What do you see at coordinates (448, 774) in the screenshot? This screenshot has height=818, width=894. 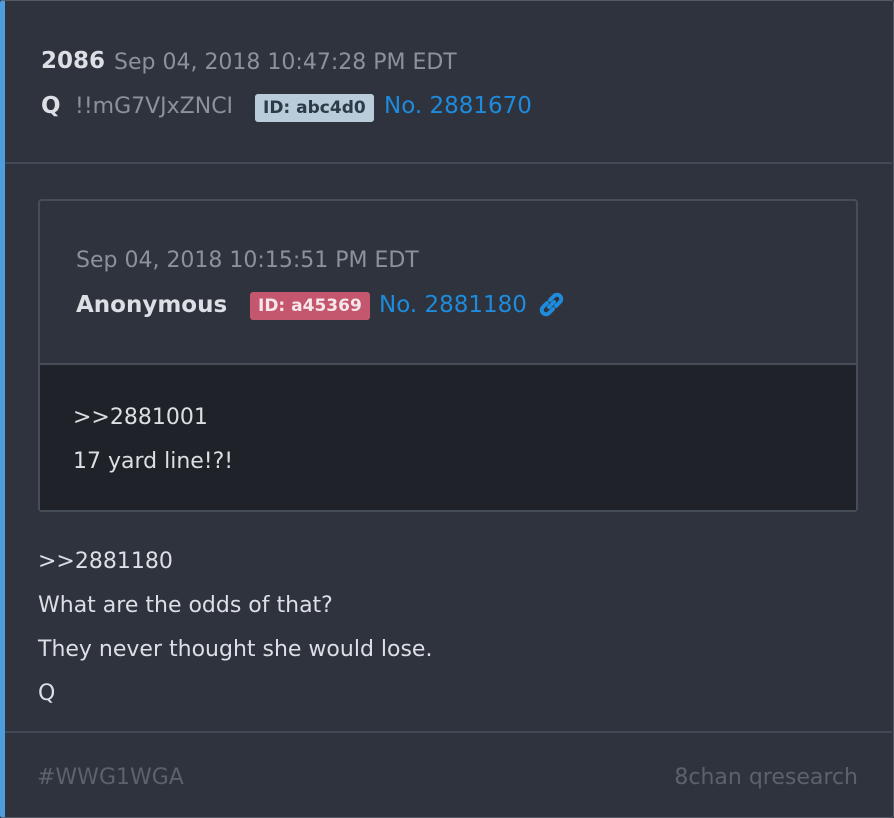 I see `post-footer: #WWG1WGA 8chan qresearch` at bounding box center [448, 774].